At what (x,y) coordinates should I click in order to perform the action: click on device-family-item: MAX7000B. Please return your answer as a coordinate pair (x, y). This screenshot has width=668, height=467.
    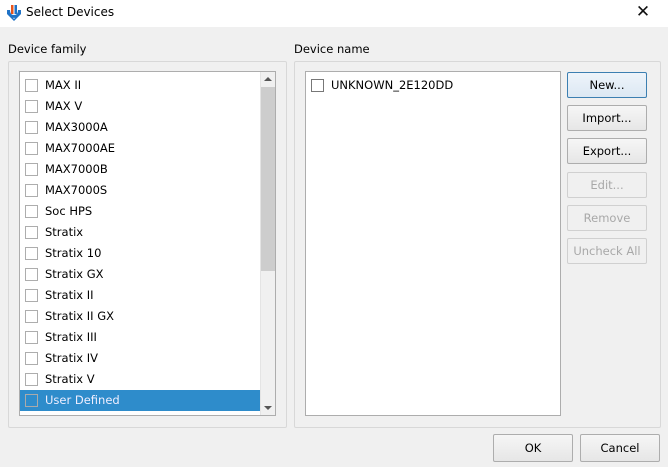
    Looking at the image, I should click on (140, 169).